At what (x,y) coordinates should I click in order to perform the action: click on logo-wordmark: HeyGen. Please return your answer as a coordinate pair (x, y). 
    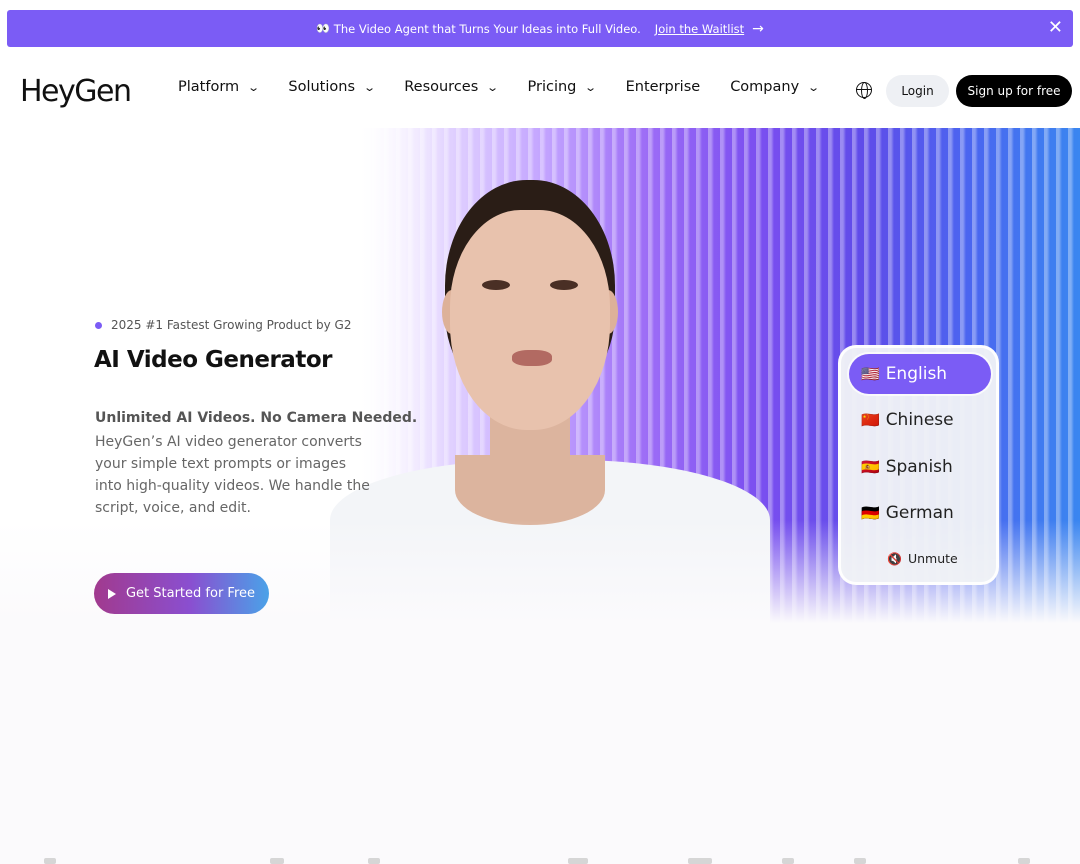
    Looking at the image, I should click on (76, 91).